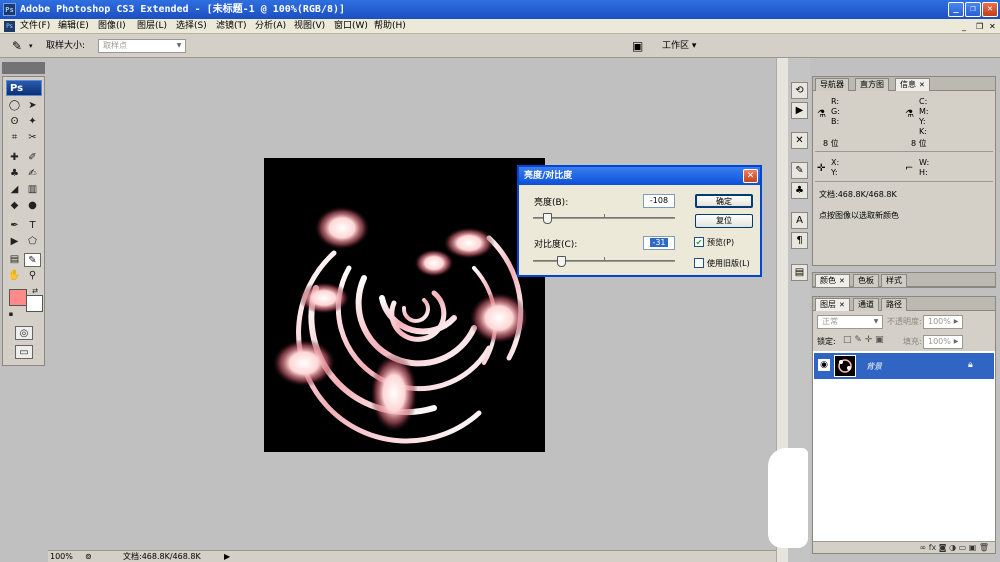 Image resolution: width=1000 pixels, height=562 pixels. What do you see at coordinates (866, 304) in the screenshot?
I see `tab-channels: 通道` at bounding box center [866, 304].